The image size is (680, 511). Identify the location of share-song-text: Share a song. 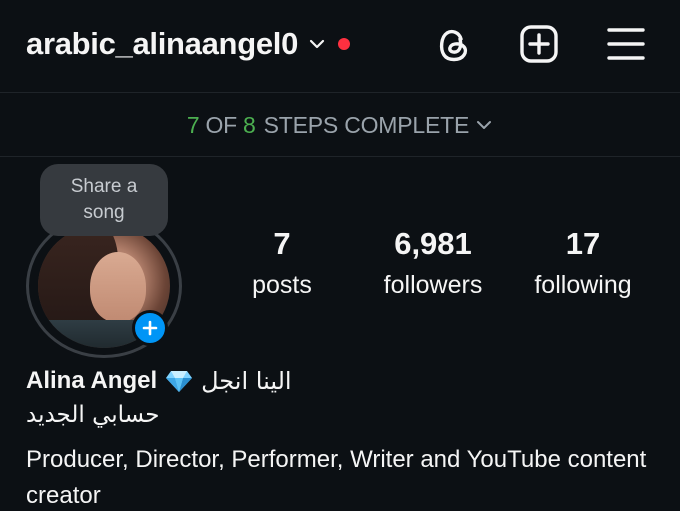
(104, 200).